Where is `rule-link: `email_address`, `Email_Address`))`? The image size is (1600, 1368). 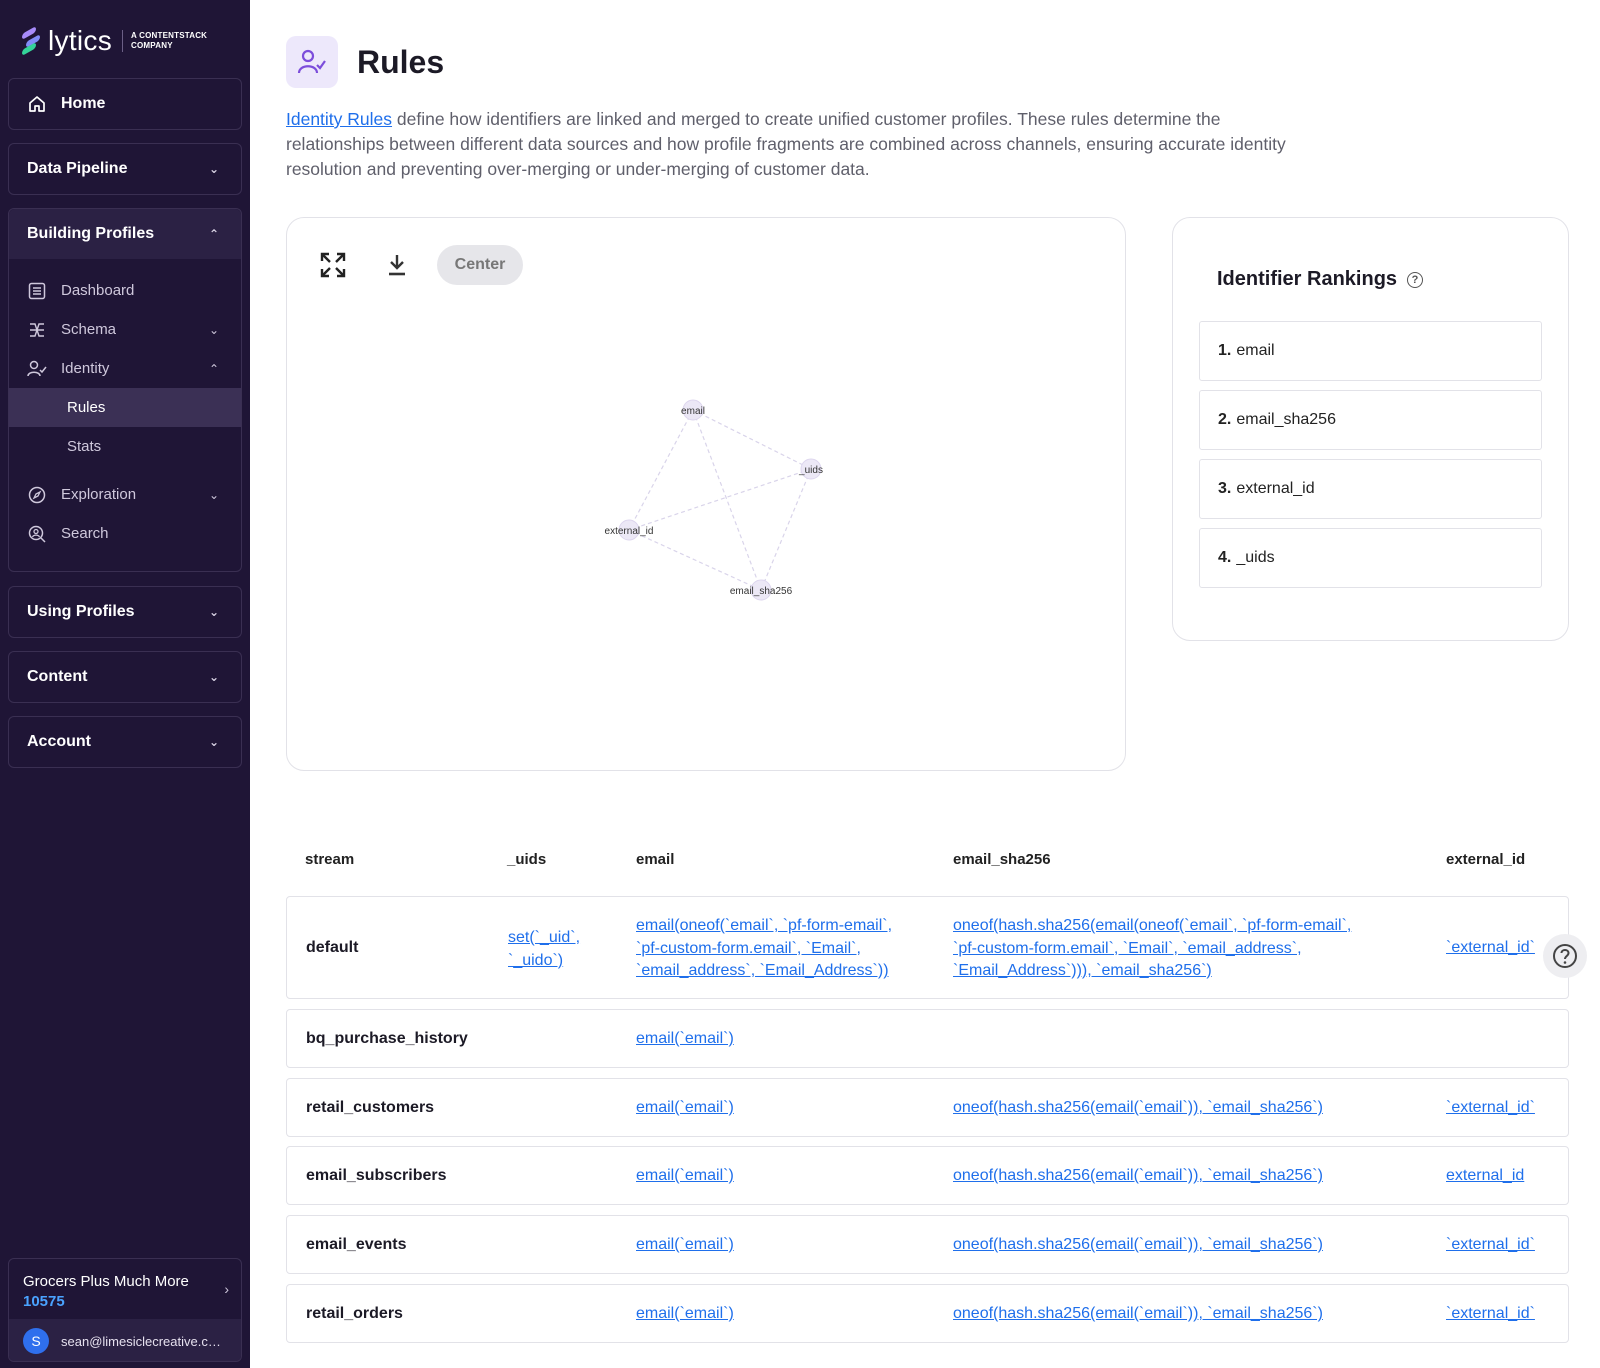
rule-link: `email_address`, `Email_Address`)) is located at coordinates (762, 970).